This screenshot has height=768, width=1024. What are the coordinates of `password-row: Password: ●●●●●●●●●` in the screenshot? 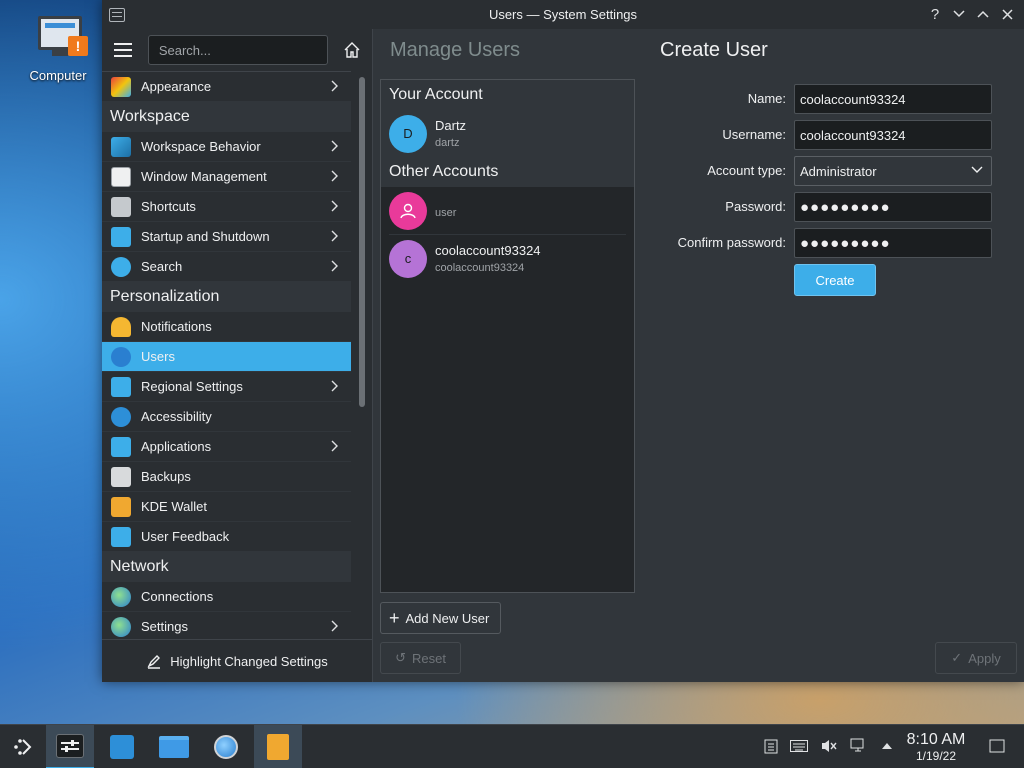 It's located at (827, 207).